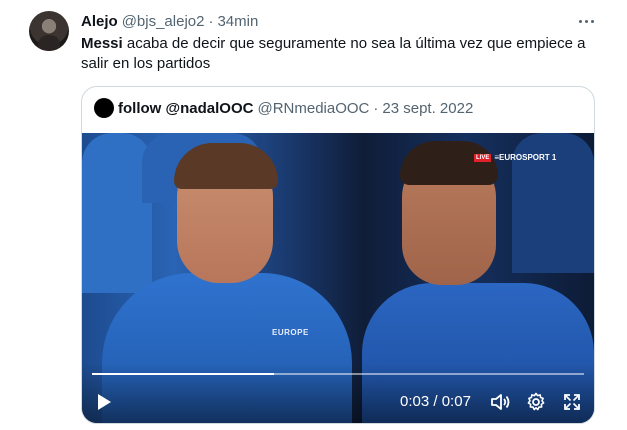 Image resolution: width=627 pixels, height=430 pixels. Describe the element at coordinates (586, 21) in the screenshot. I see `more-dots-icon` at that location.